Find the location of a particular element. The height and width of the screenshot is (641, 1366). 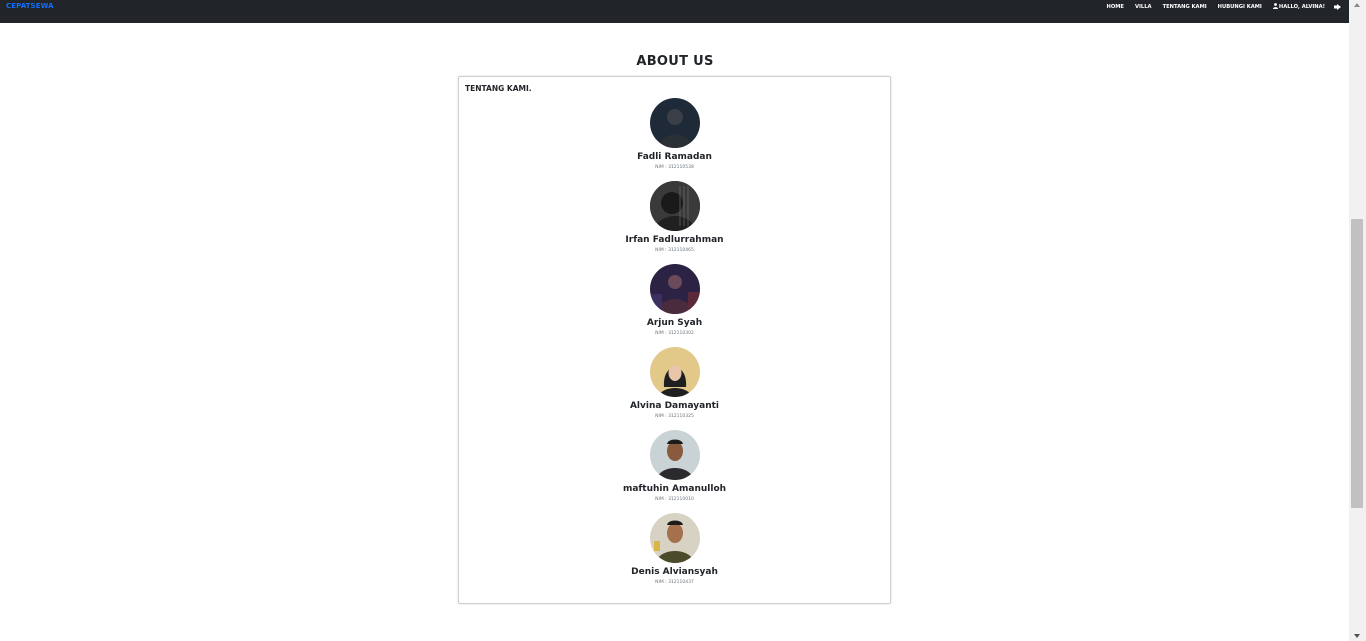

member-card: Irfan Fadlurrahman NIM : 312110465 is located at coordinates (674, 217).